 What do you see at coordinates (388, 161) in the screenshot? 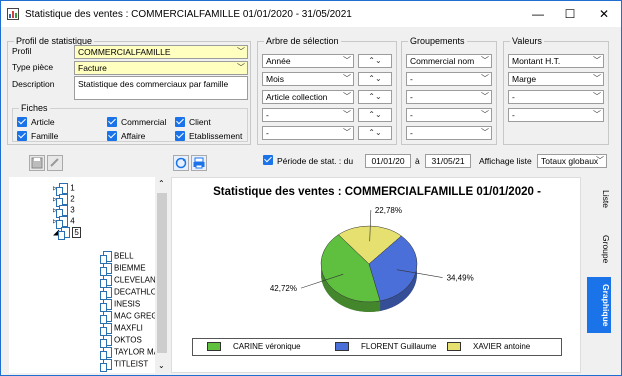
I see `date-from-input: 01/01/20` at bounding box center [388, 161].